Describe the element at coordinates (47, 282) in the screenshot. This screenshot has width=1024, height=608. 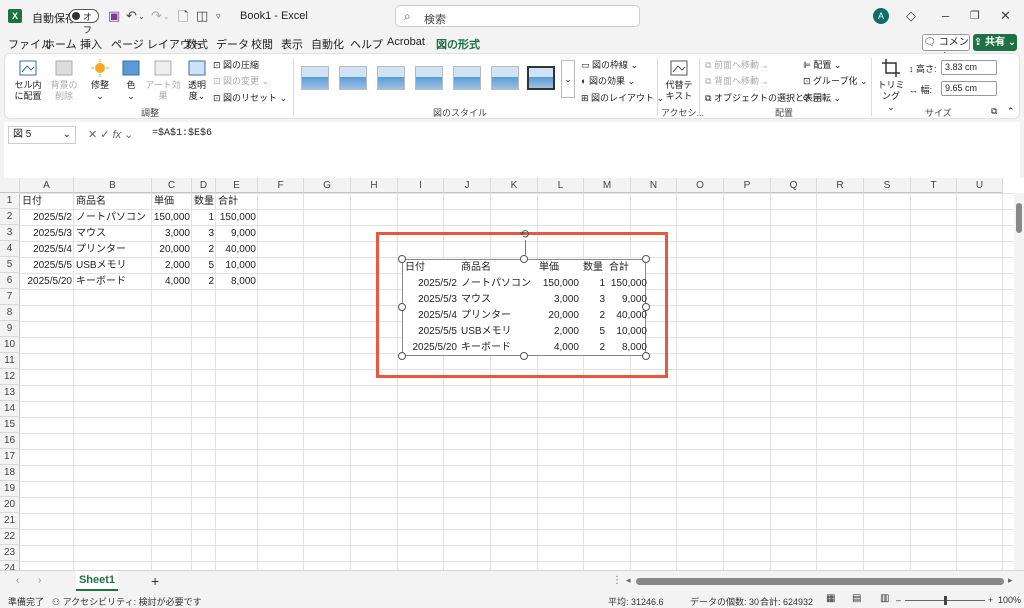
I see `data-cell-date: 2025/5/20` at that location.